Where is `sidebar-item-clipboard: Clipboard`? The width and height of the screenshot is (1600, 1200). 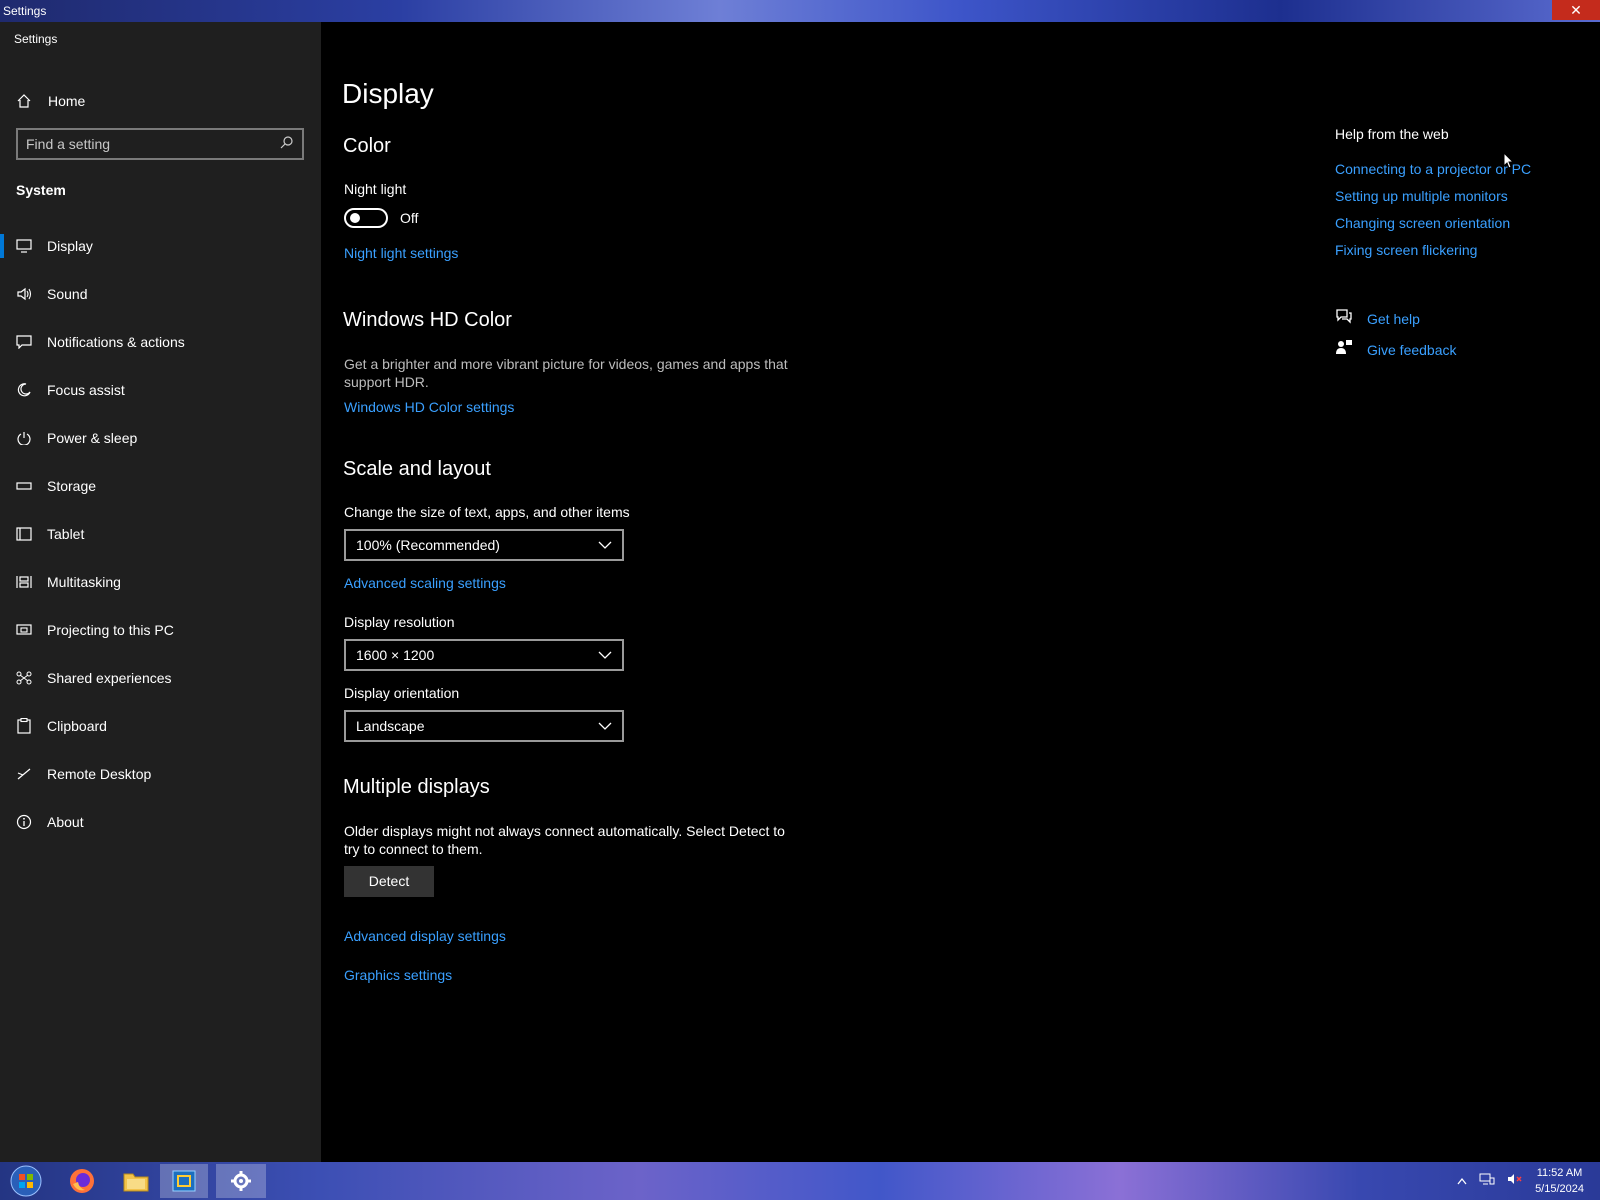
sidebar-item-clipboard: Clipboard is located at coordinates (160, 726).